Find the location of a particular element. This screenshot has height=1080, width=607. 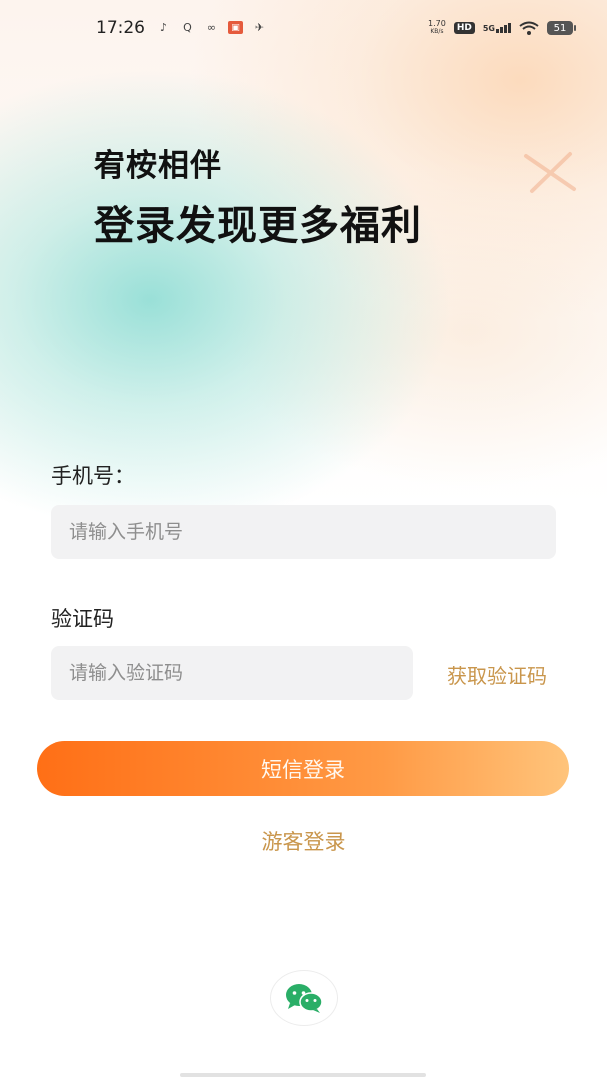

network-speed-value: 1.70 is located at coordinates (437, 23).